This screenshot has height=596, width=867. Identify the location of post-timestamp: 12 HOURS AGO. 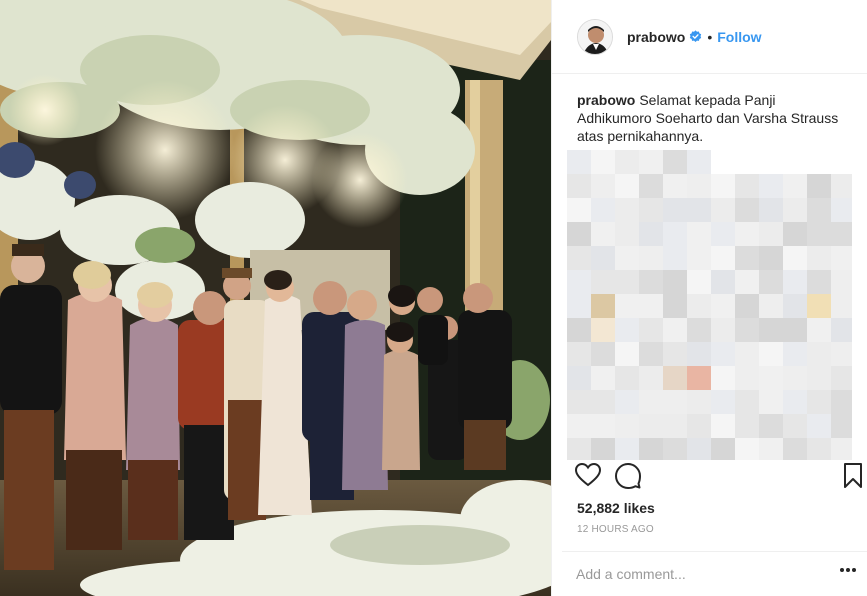
(615, 529).